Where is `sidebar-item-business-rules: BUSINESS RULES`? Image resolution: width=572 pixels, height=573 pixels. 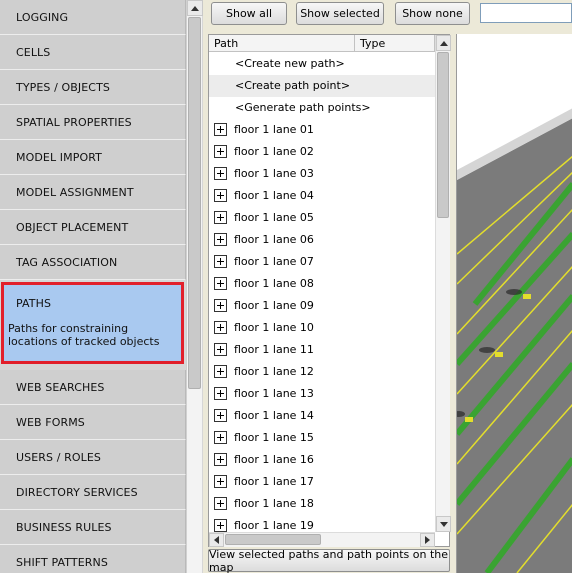 sidebar-item-business-rules: BUSINESS RULES is located at coordinates (93, 527).